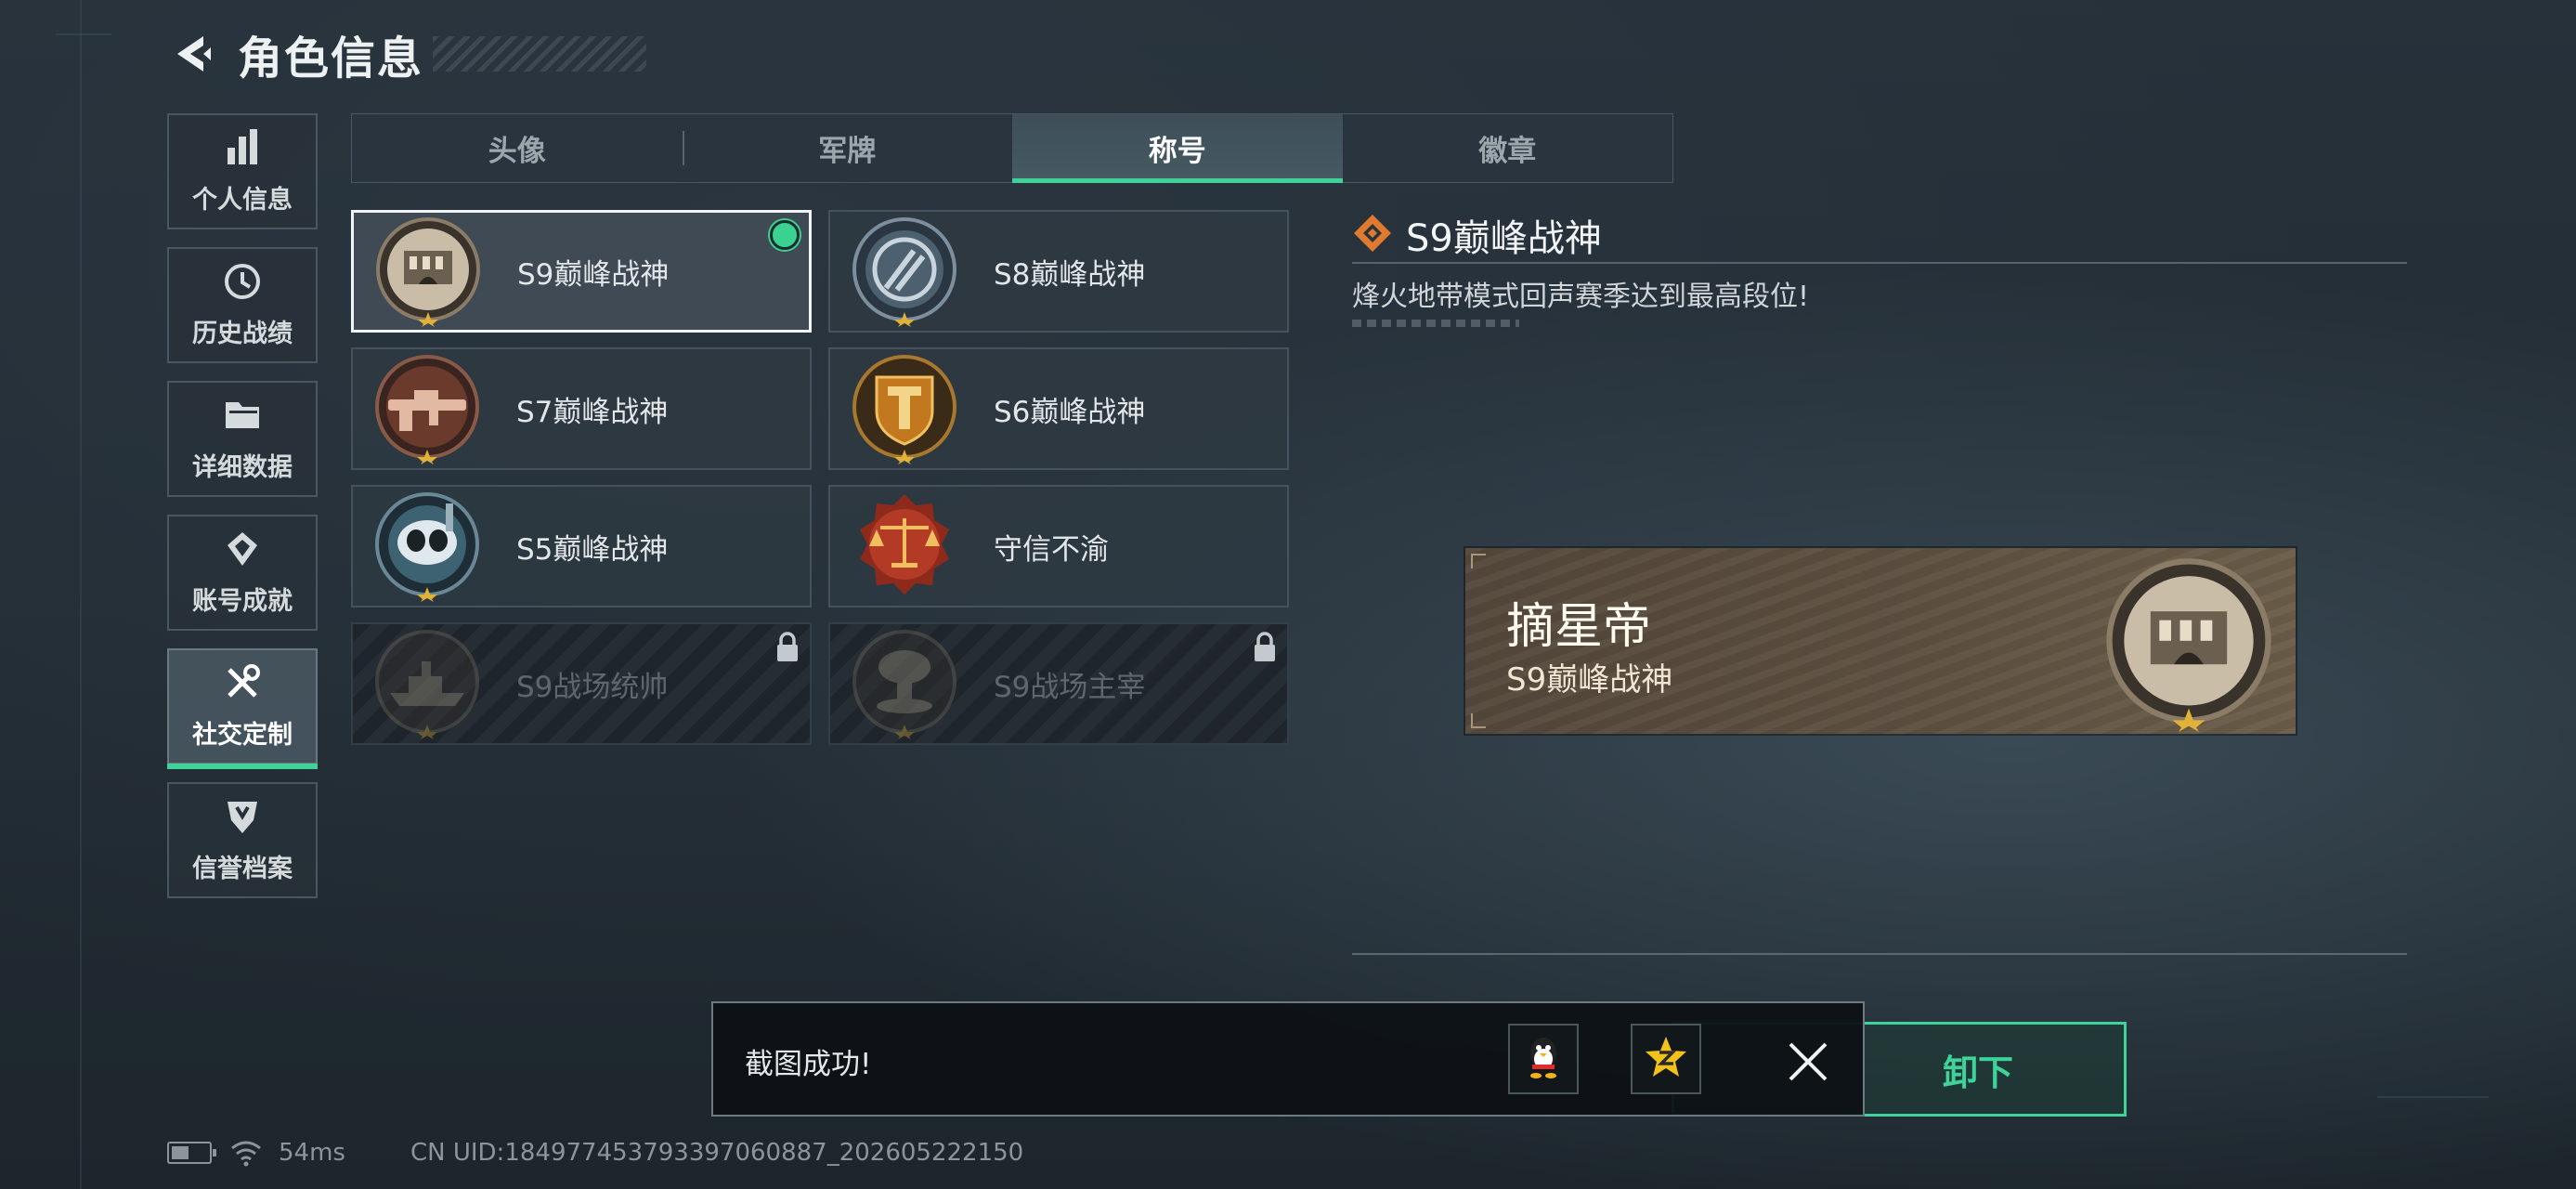 The height and width of the screenshot is (1189, 2576). What do you see at coordinates (1070, 274) in the screenshot?
I see `title-card-label: S8巅峰战神` at bounding box center [1070, 274].